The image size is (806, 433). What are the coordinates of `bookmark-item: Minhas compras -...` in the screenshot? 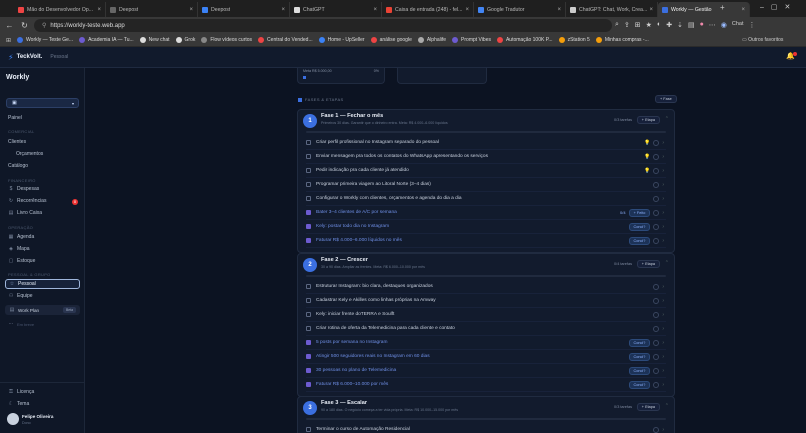 It's located at (622, 40).